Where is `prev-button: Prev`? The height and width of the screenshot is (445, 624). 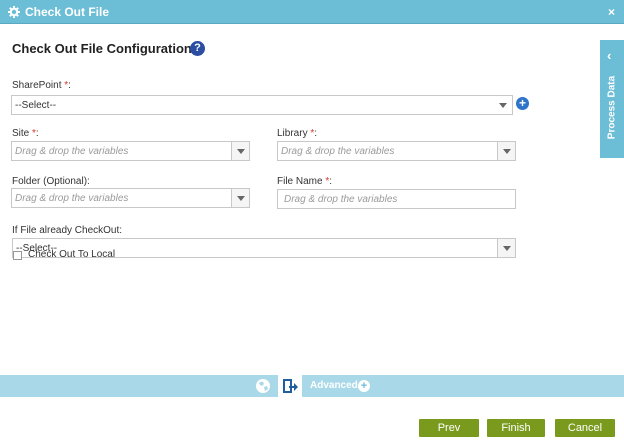 prev-button: Prev is located at coordinates (449, 428).